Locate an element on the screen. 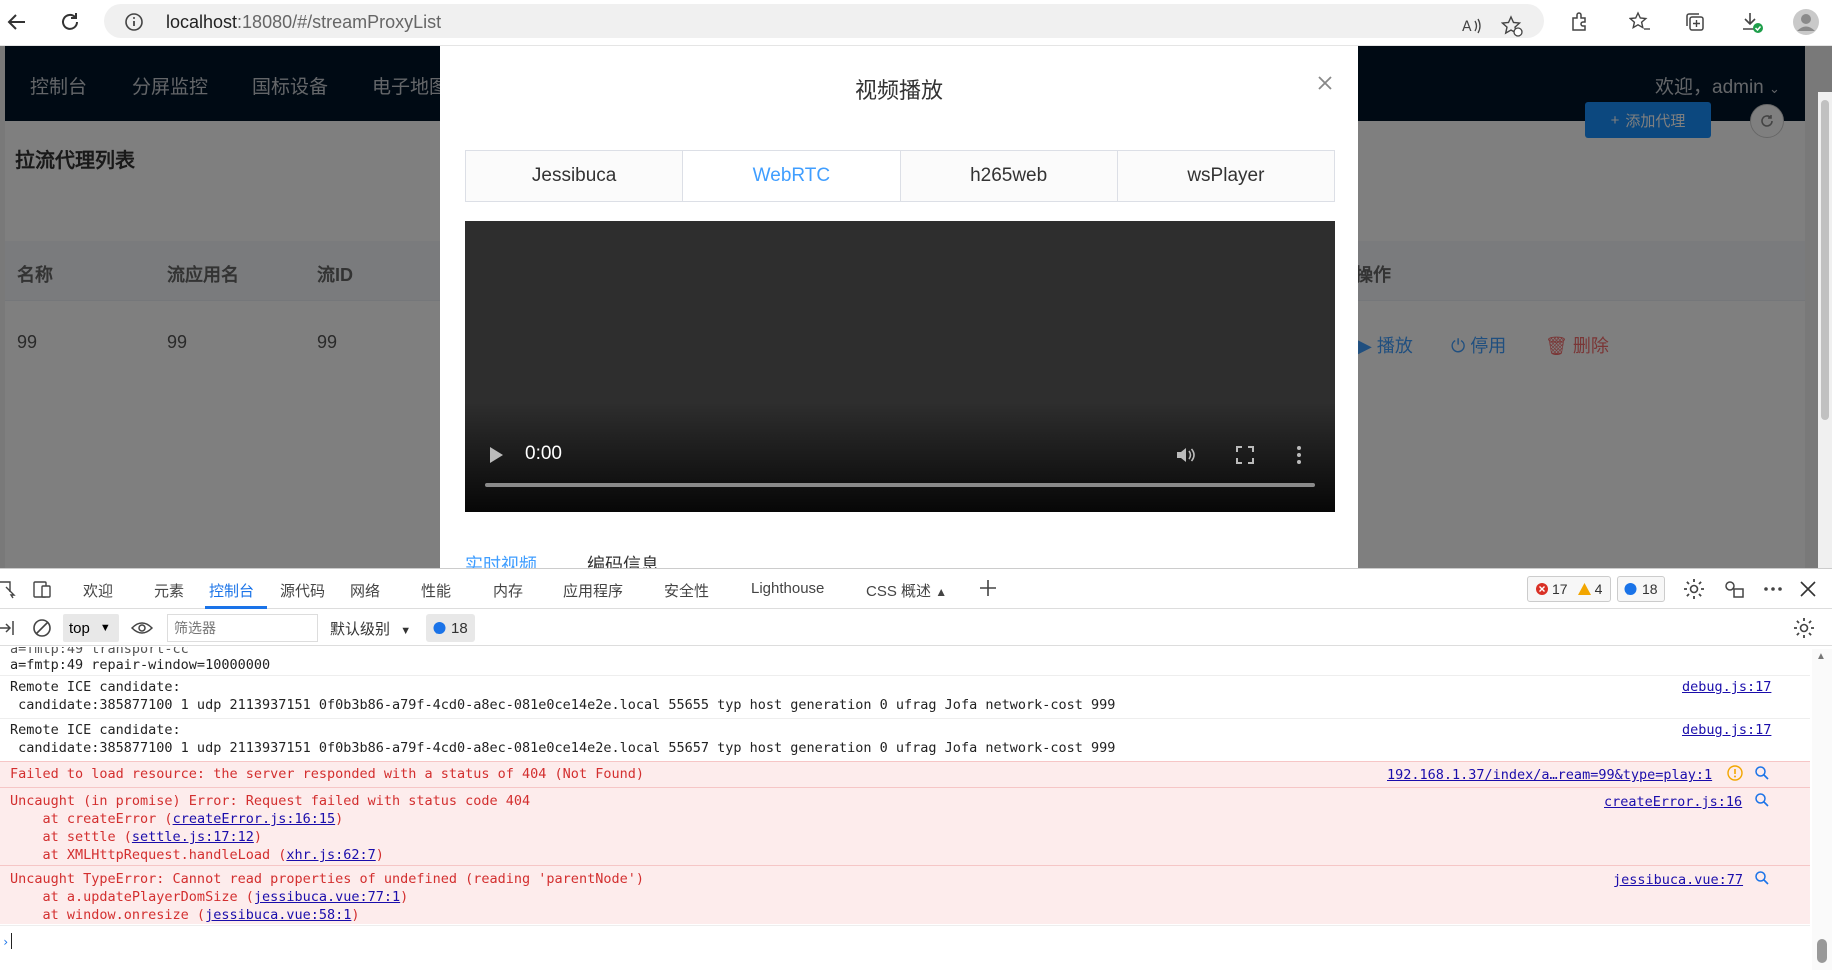  address-bar: localhost:18080/#/streamProxyList A is located at coordinates (824, 21).